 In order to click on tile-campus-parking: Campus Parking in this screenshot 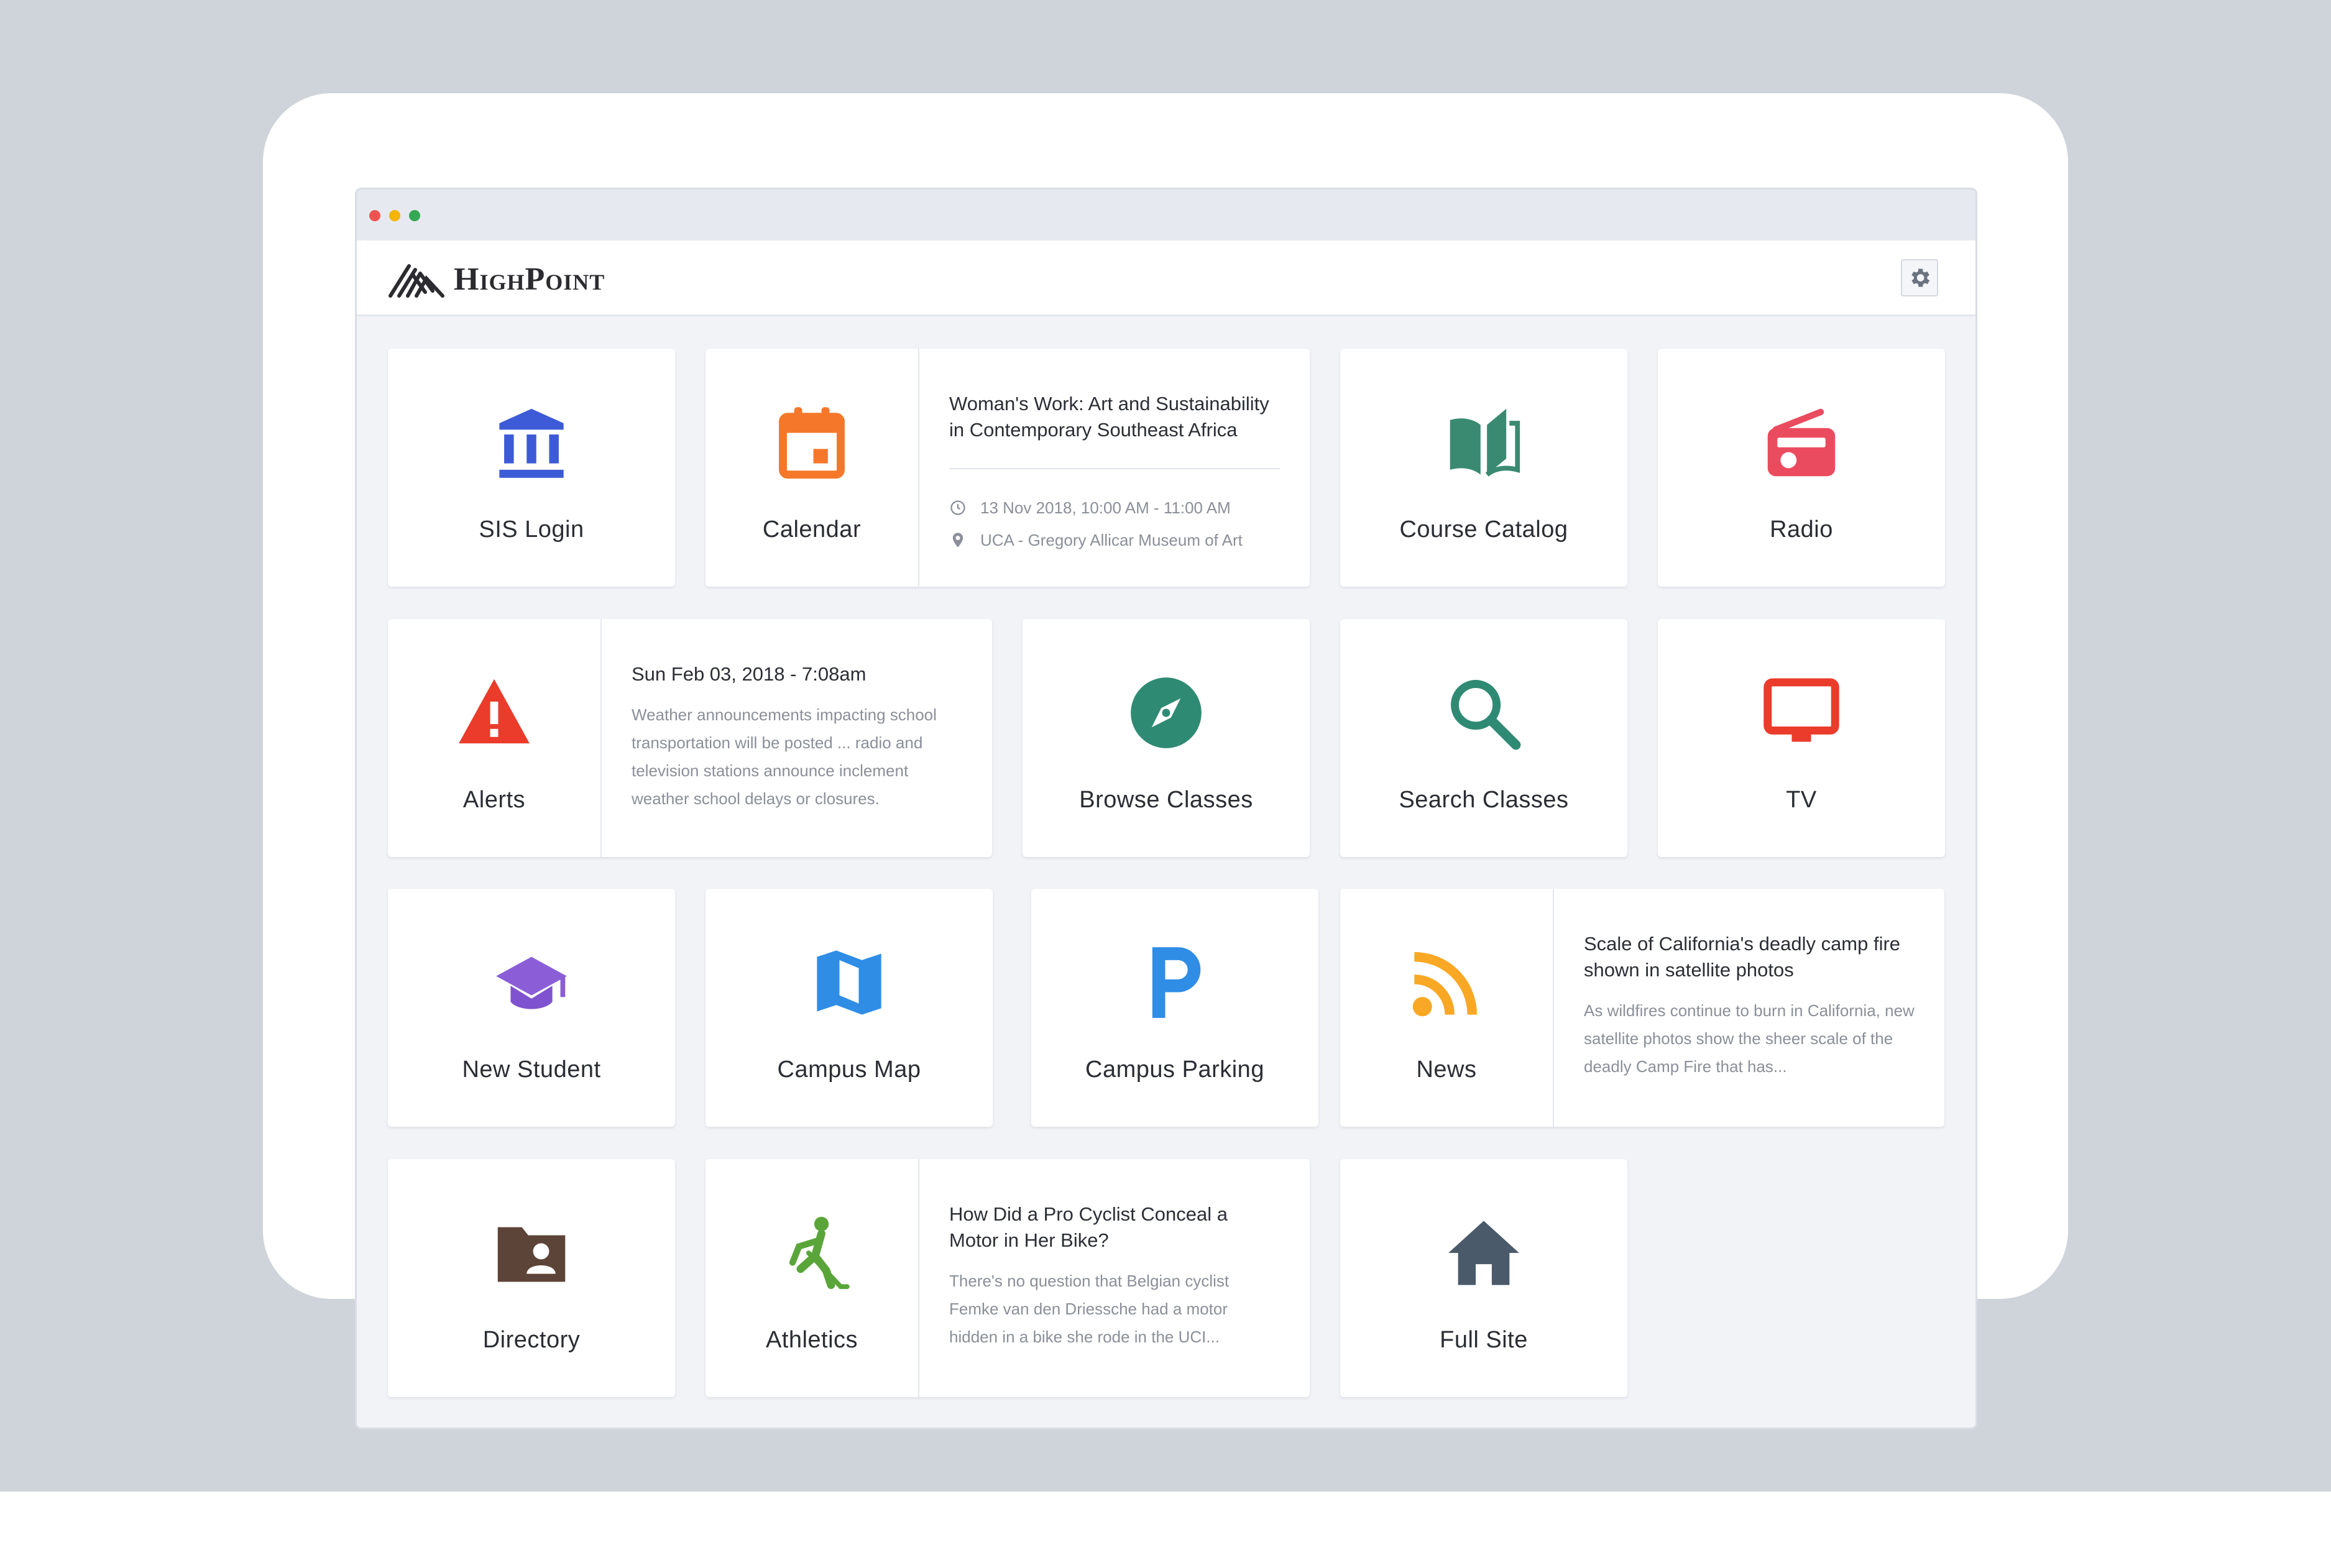, I will do `click(1174, 1008)`.